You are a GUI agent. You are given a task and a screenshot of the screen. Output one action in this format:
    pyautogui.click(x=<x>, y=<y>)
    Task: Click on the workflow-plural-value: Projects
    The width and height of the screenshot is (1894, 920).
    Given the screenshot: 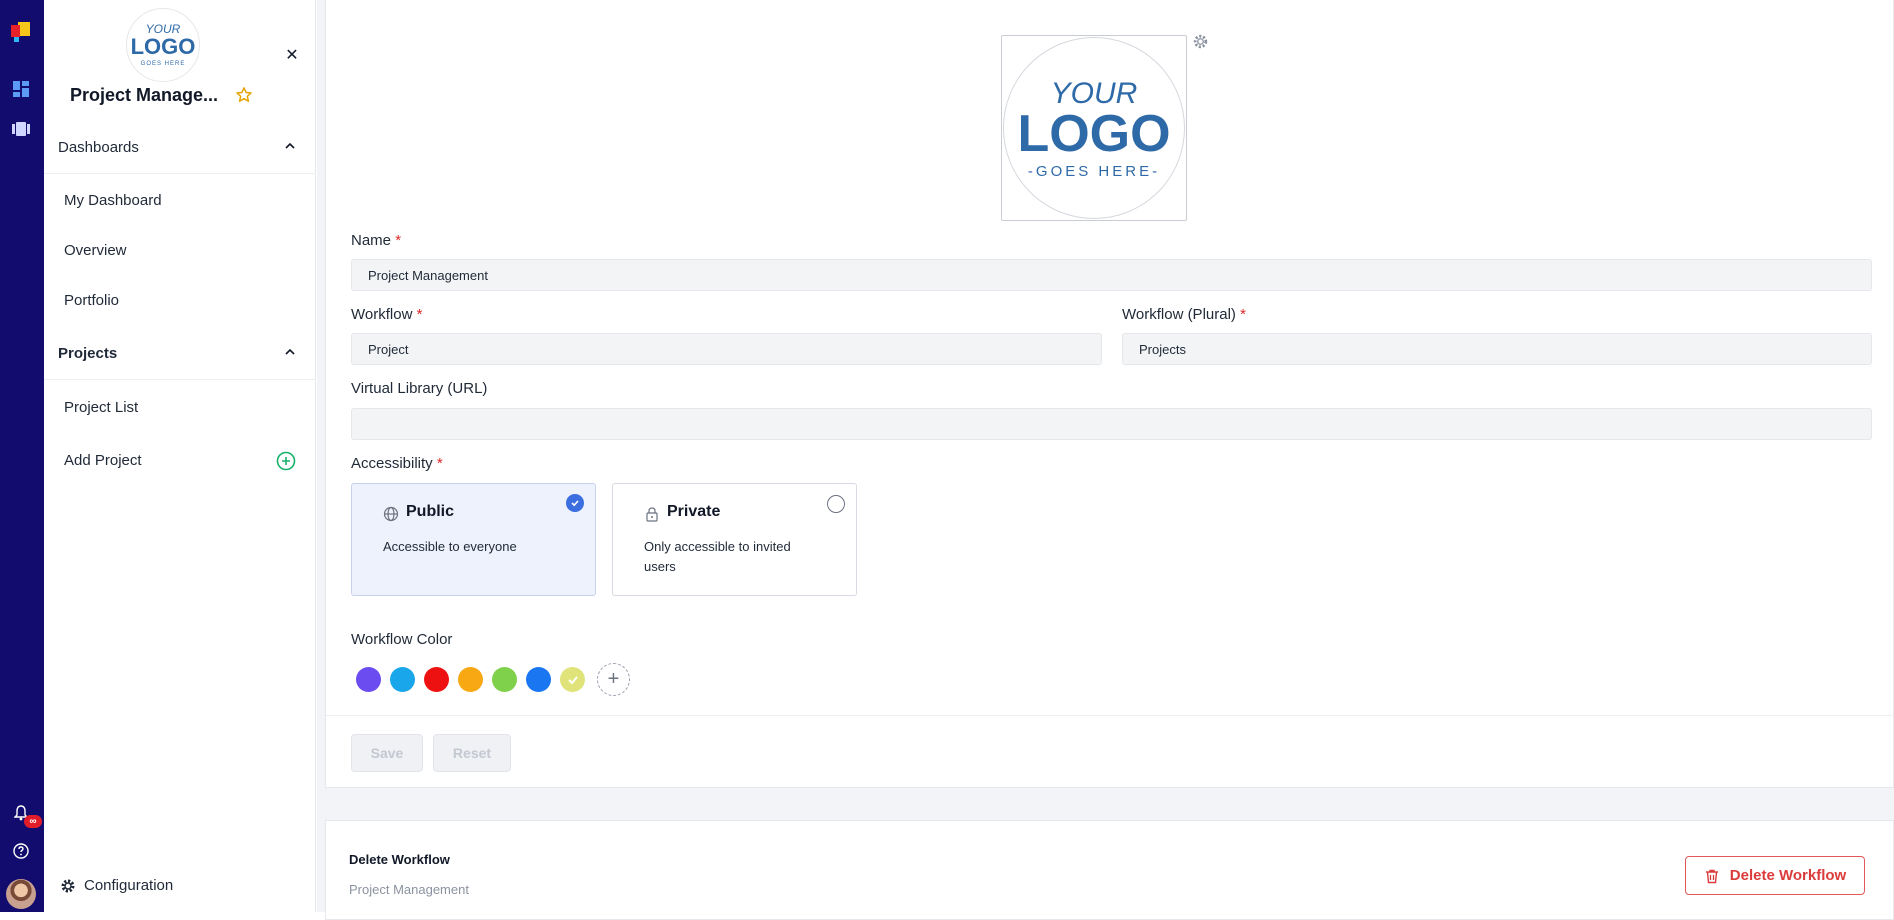 What is the action you would take?
    pyautogui.click(x=1162, y=349)
    